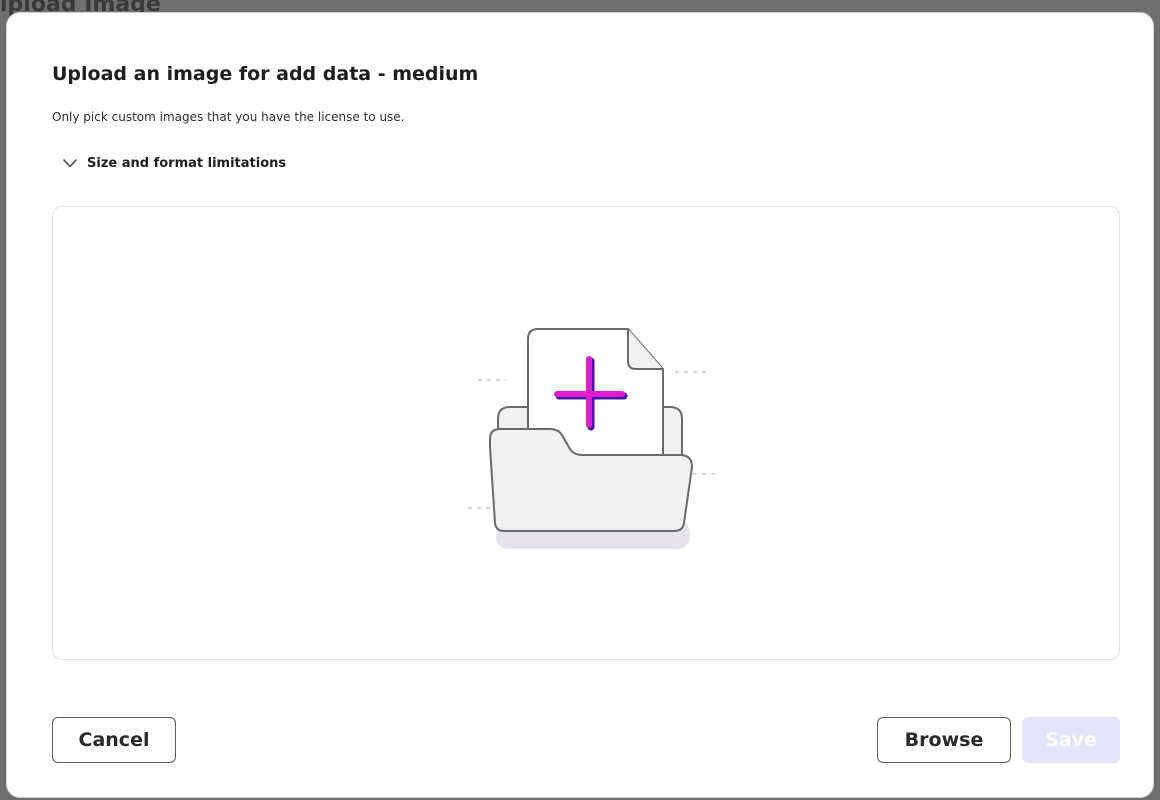  I want to click on browse-button: Browse, so click(944, 740).